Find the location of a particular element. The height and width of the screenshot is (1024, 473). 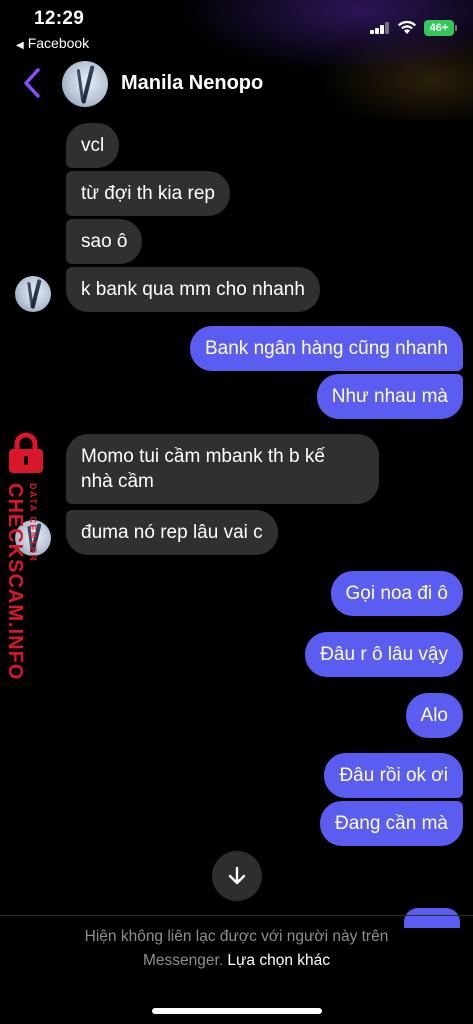

other-options-link: Lựa chọn khác is located at coordinates (278, 960).